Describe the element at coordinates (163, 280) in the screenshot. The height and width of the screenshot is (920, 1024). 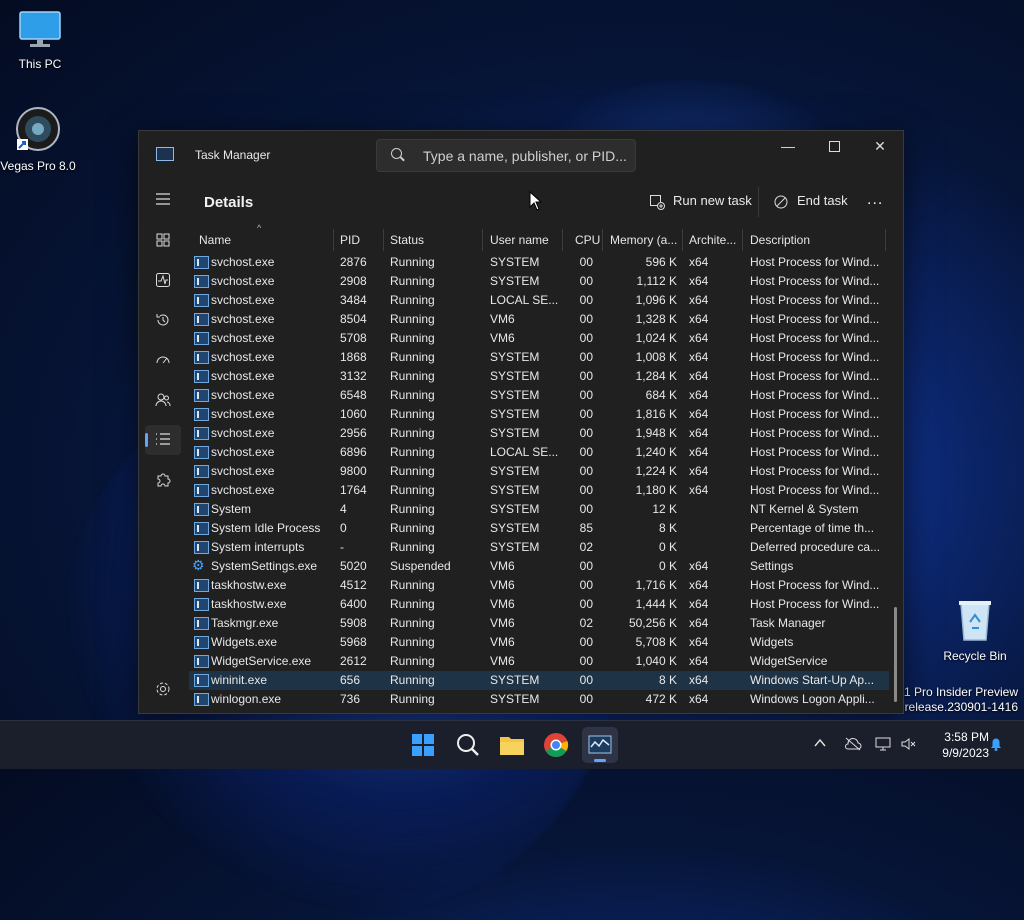
I see `nav-item-performance` at that location.